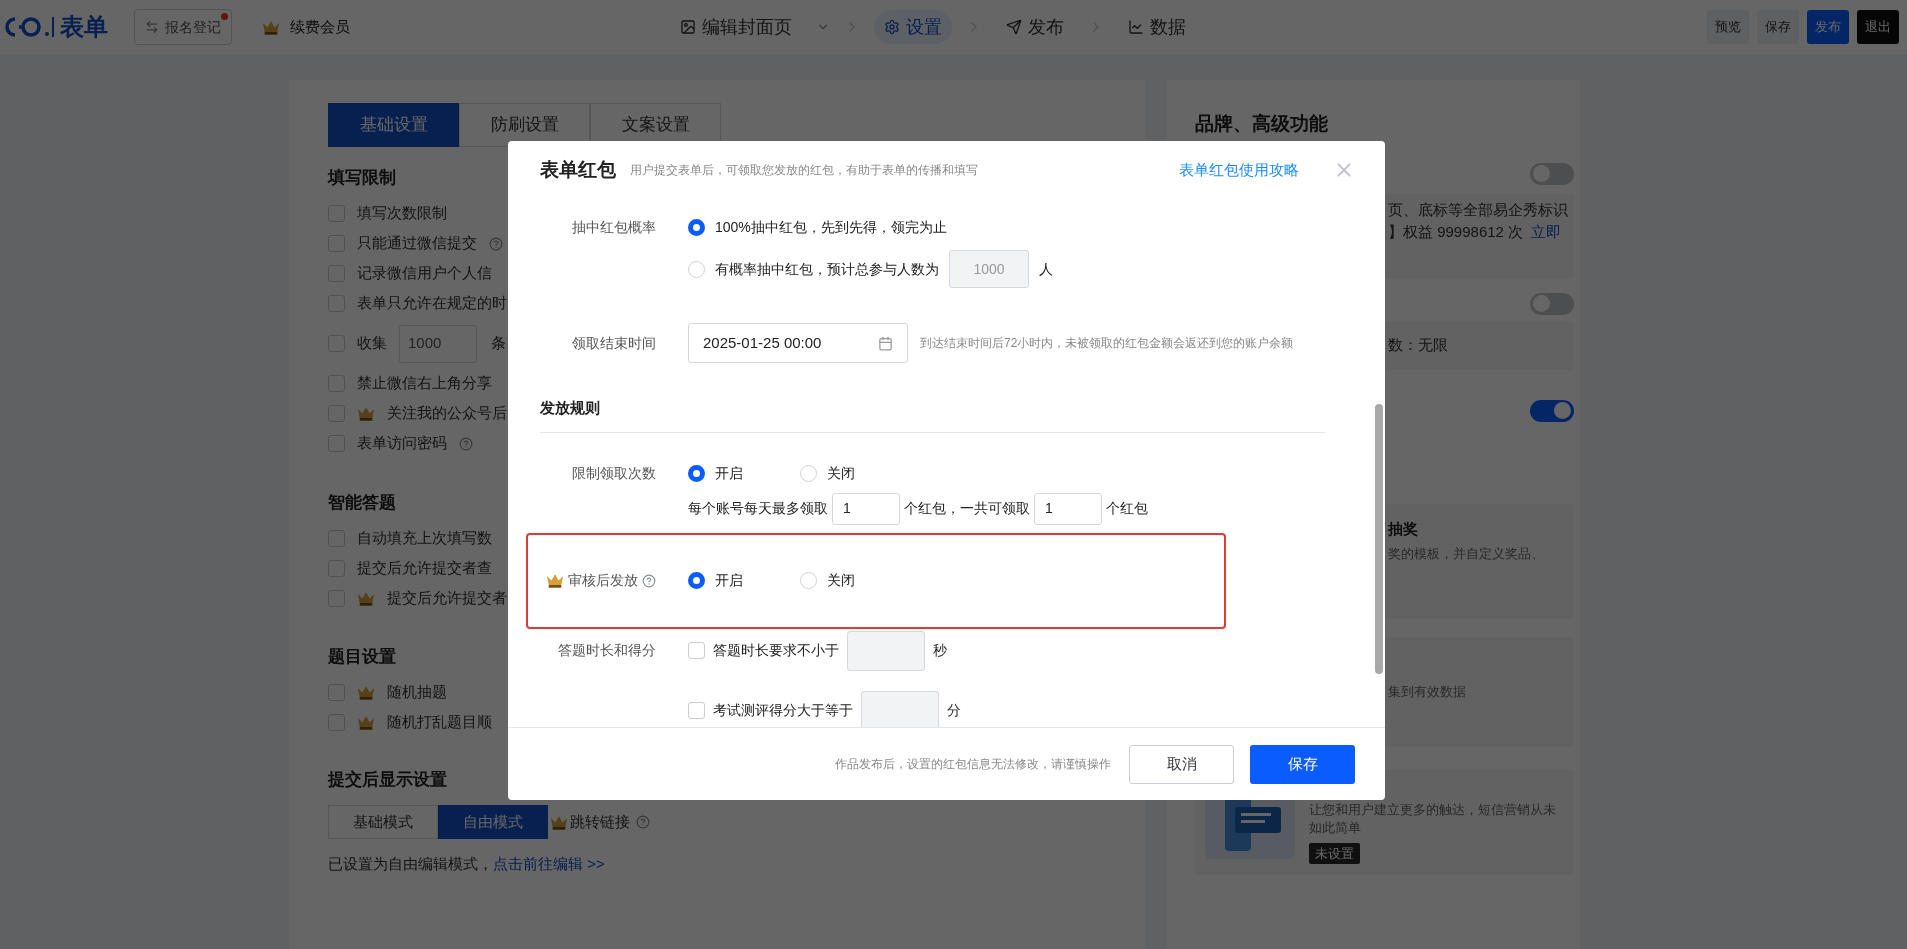  I want to click on feature-text: 页、底标等全部易企秀标识, so click(1478, 210).